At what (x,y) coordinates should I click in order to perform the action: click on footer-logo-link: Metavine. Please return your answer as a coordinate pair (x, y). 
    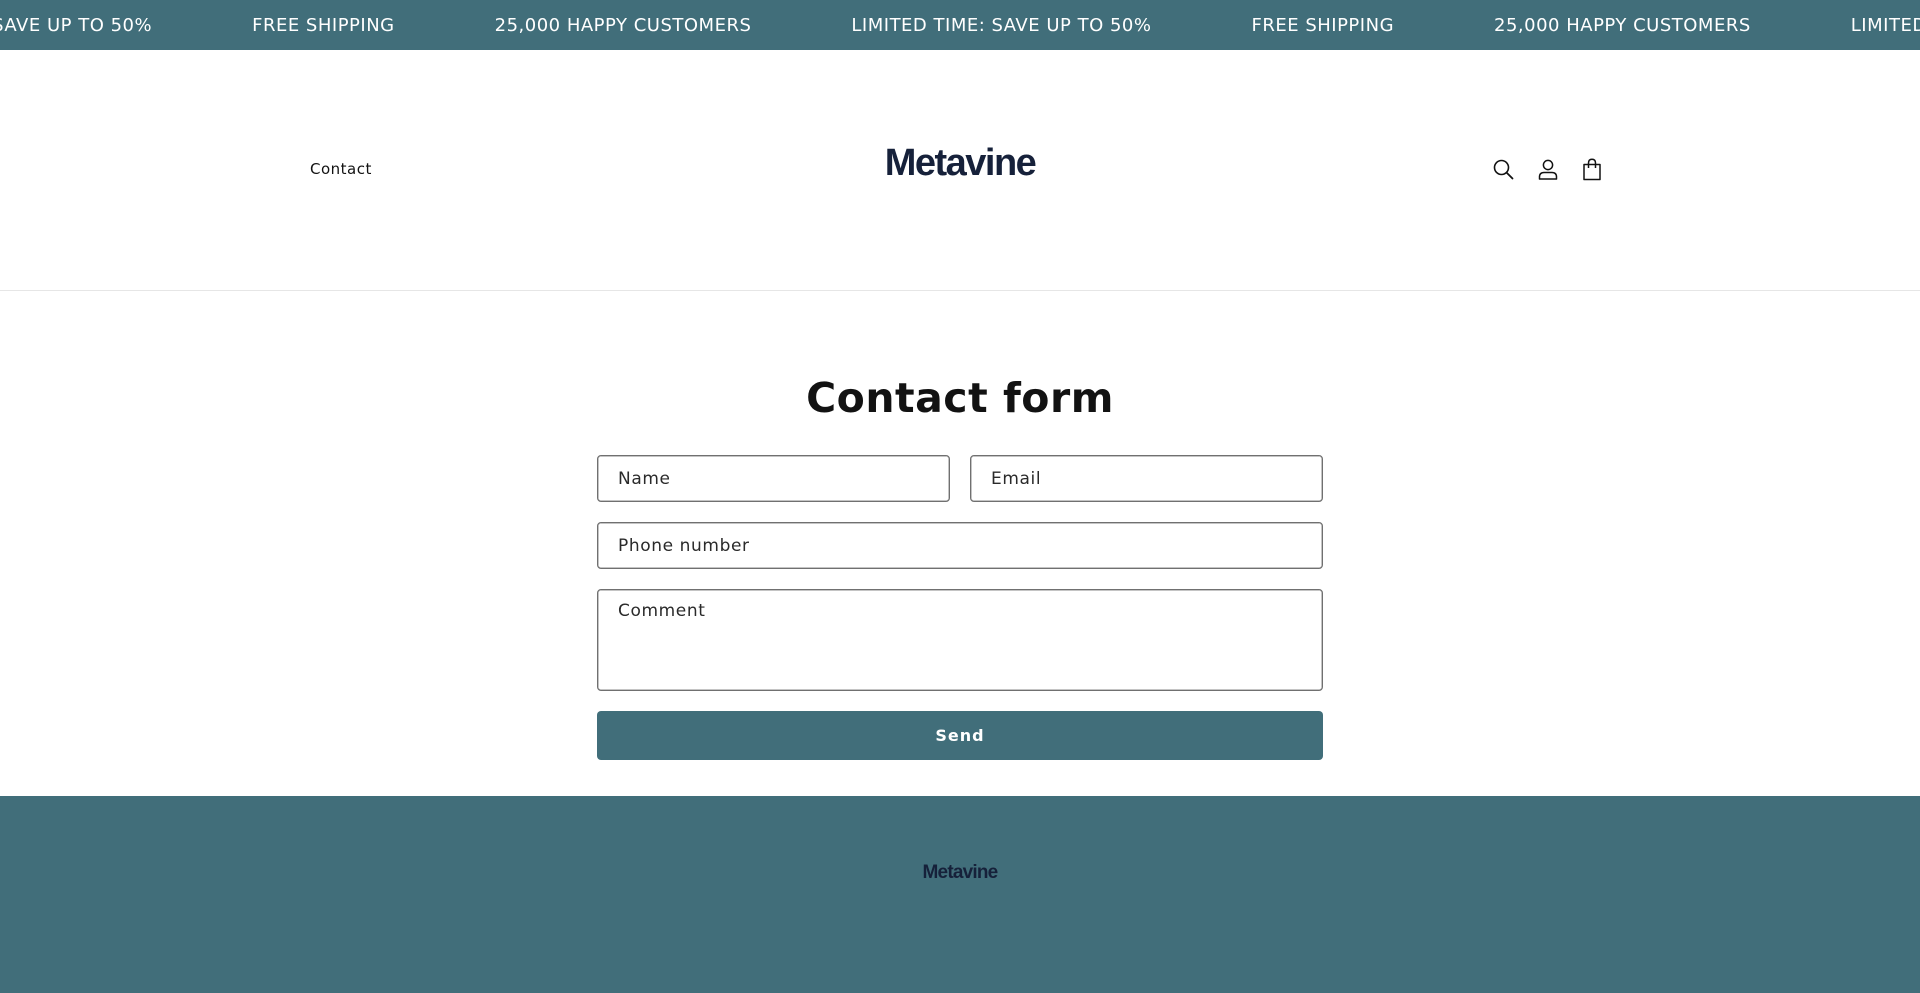
    Looking at the image, I should click on (961, 872).